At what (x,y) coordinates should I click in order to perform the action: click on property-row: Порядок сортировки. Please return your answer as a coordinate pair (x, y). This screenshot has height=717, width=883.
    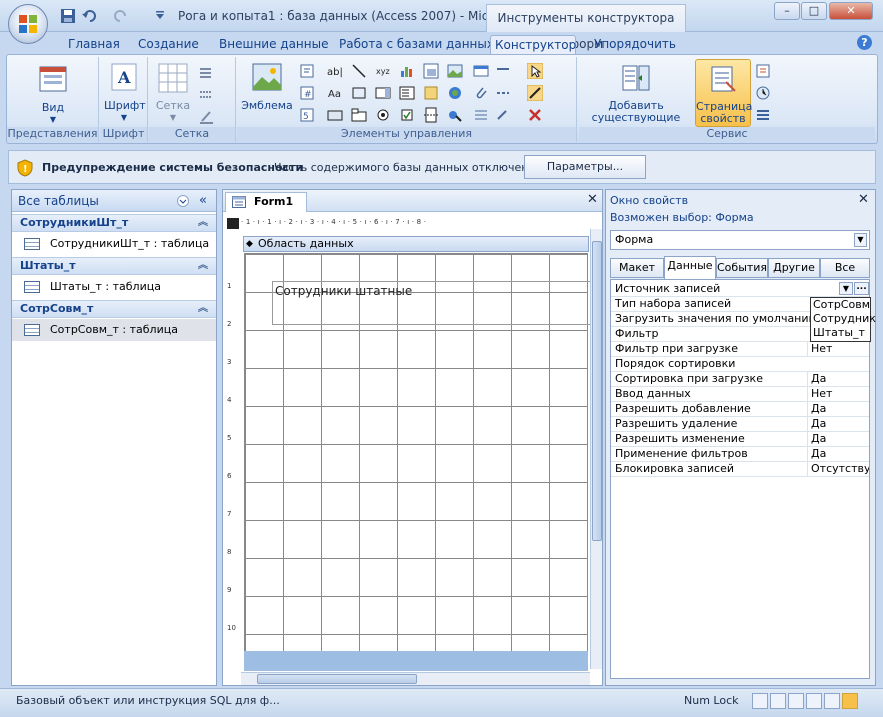
    Looking at the image, I should click on (740, 364).